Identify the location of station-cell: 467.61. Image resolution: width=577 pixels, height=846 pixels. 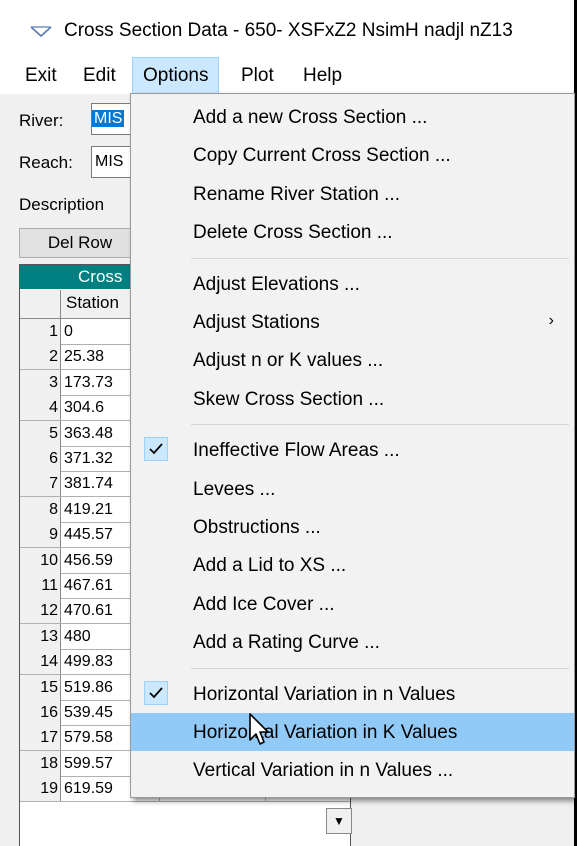
(88, 585).